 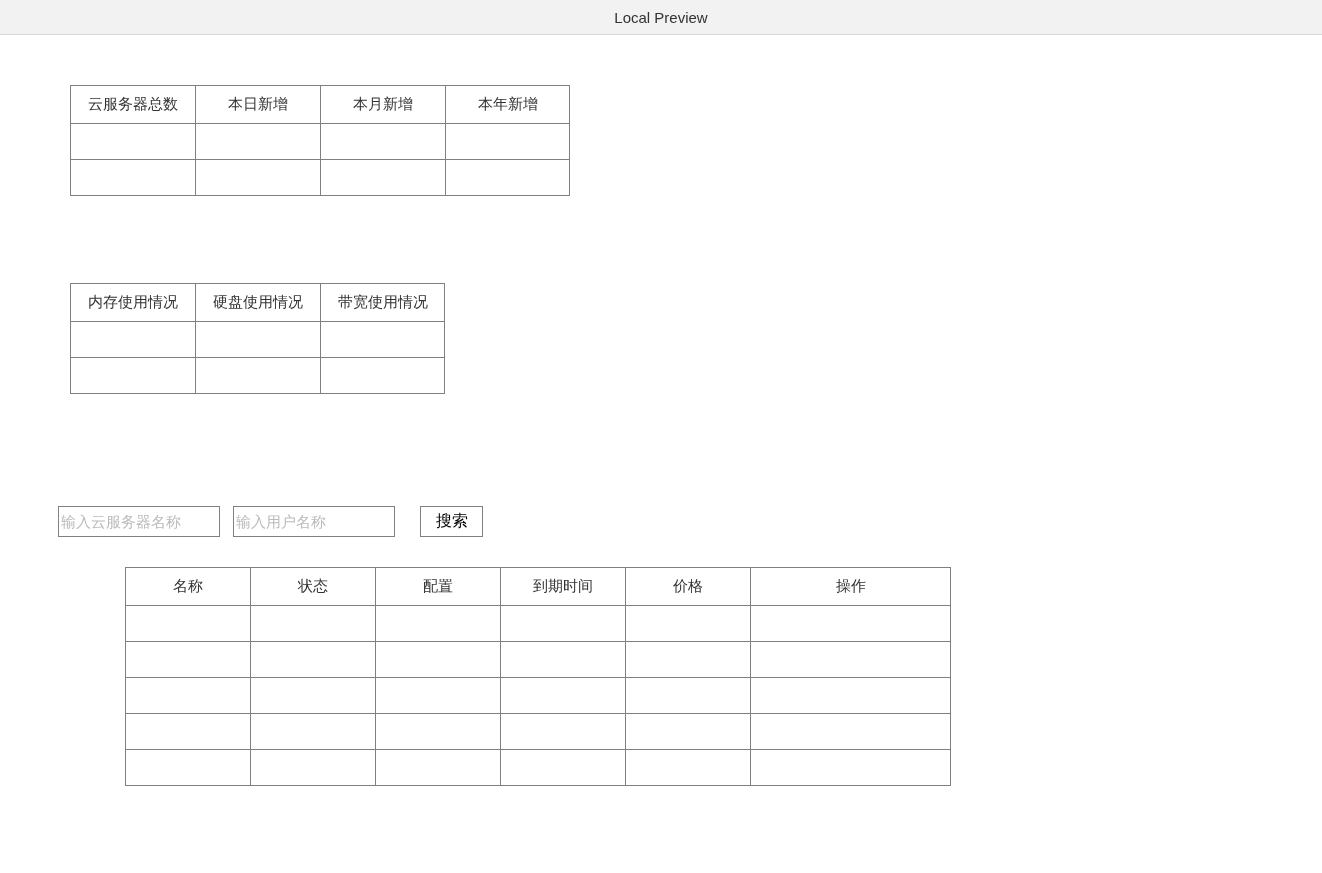 What do you see at coordinates (139, 521) in the screenshot?
I see `search-field: 输入云服务器名称` at bounding box center [139, 521].